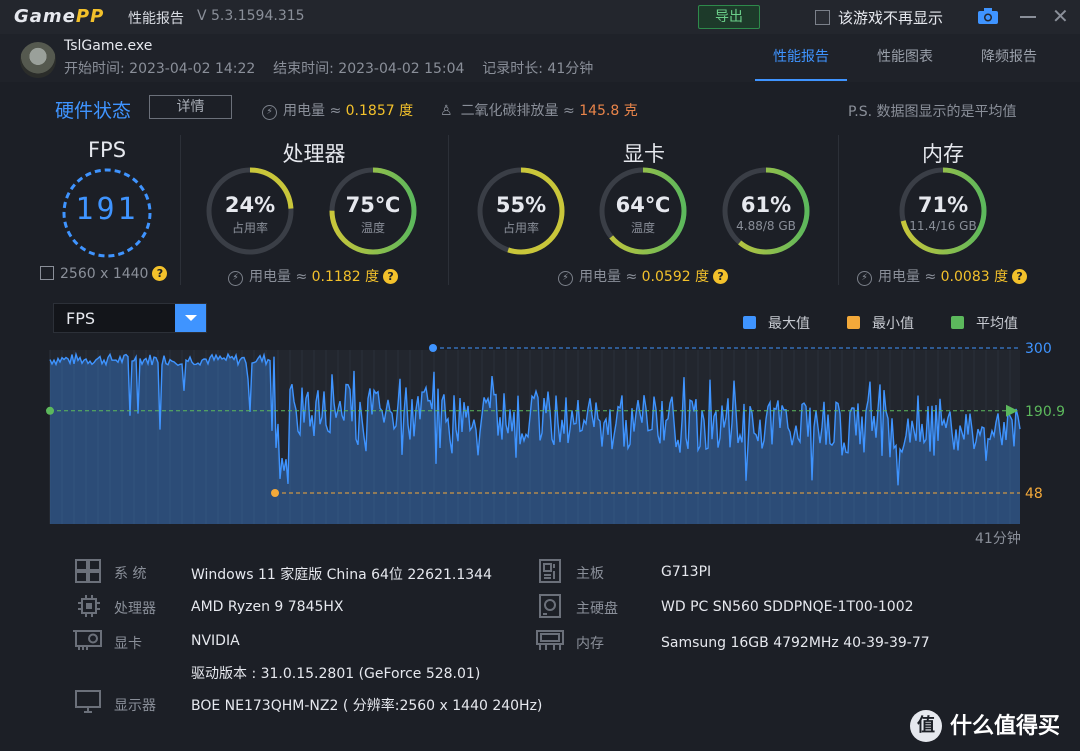  Describe the element at coordinates (766, 226) in the screenshot. I see `gpu-vram-sub: 4.88/8 GB` at that location.